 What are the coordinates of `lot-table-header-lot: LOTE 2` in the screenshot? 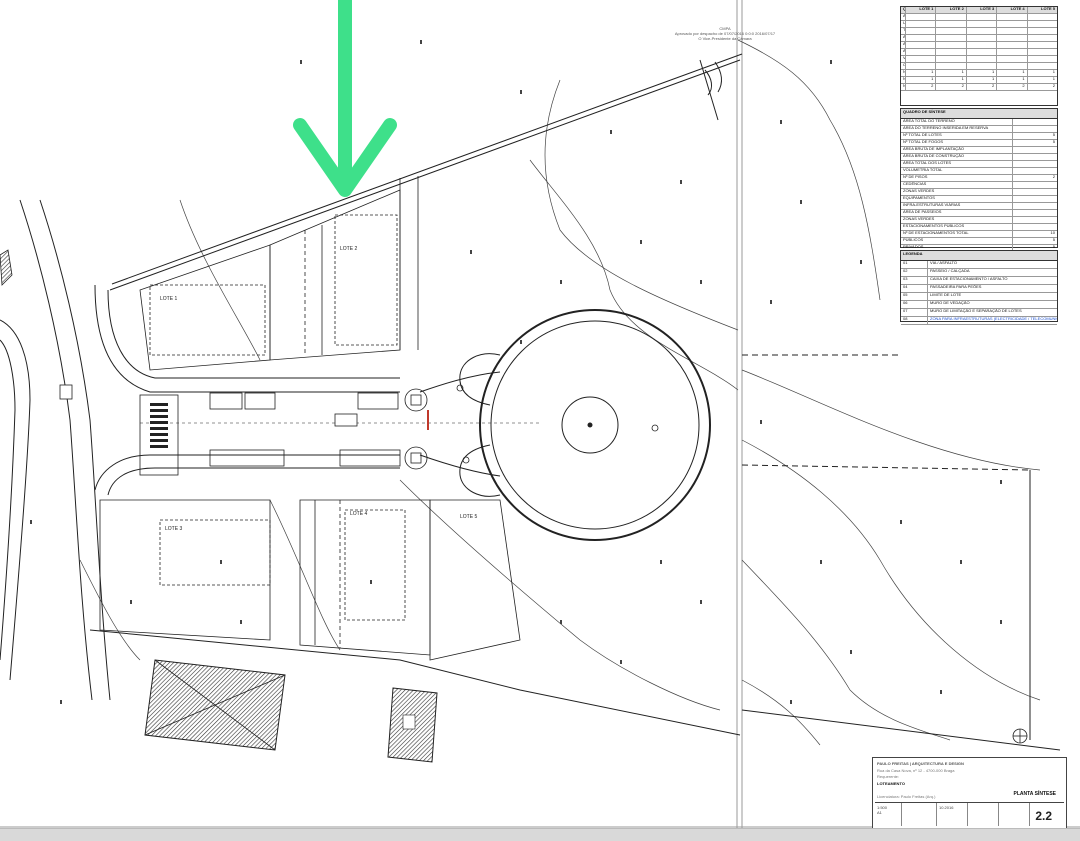 It's located at (951, 10).